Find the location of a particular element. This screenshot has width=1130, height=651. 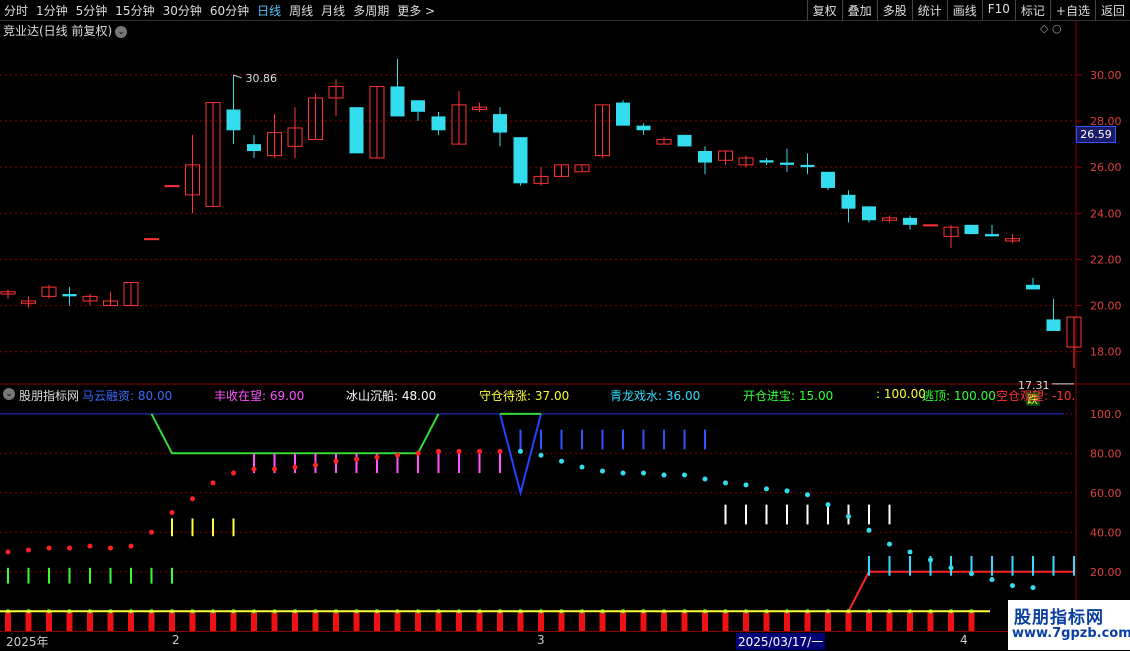

ind-axis-label: 60.00 is located at coordinates (1106, 493).